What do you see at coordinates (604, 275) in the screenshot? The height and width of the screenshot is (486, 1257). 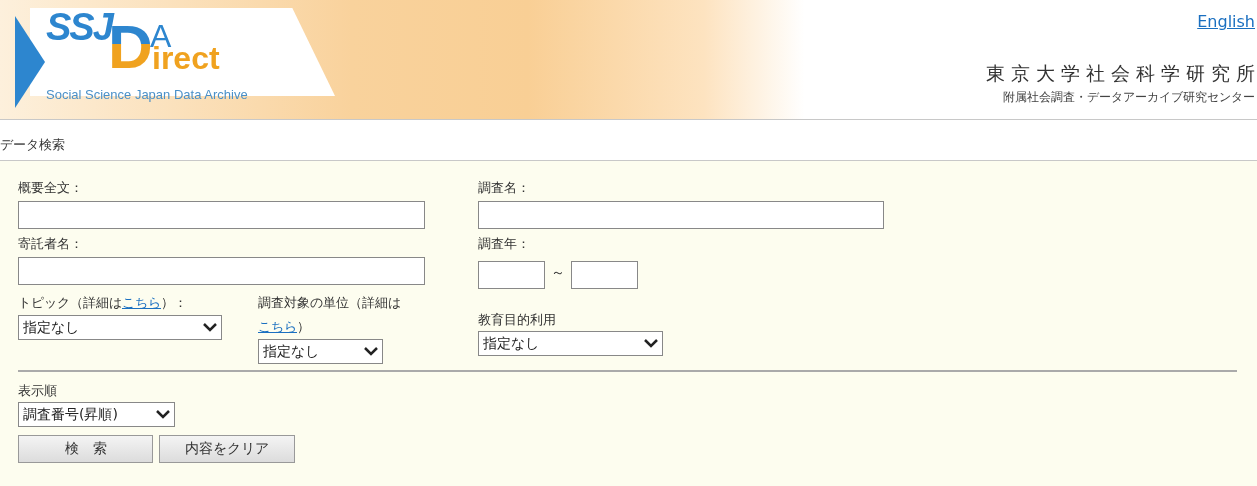 I see `year-to-field` at bounding box center [604, 275].